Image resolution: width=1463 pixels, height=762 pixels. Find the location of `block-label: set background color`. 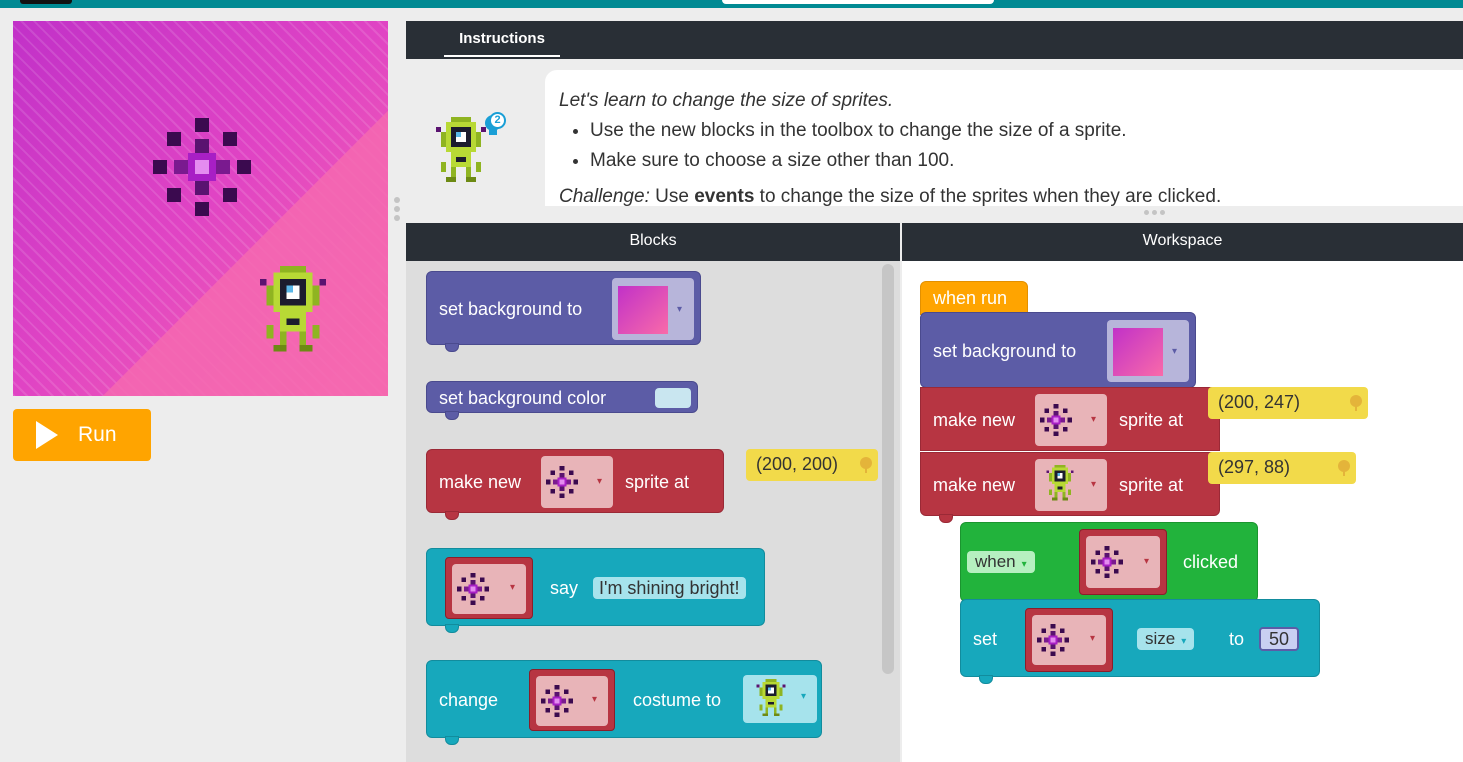

block-label: set background color is located at coordinates (523, 398).